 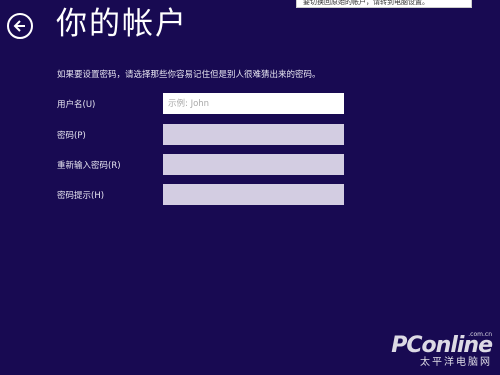 What do you see at coordinates (253, 134) in the screenshot?
I see `password-input` at bounding box center [253, 134].